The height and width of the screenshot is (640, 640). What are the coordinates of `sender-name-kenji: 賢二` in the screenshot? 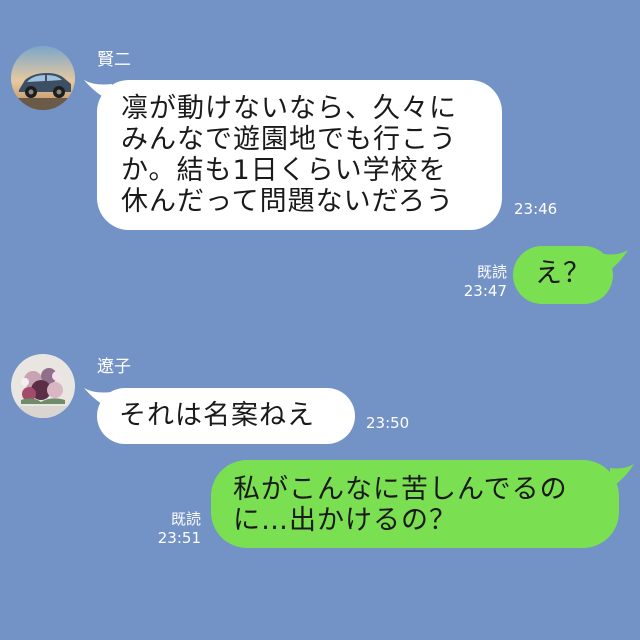 It's located at (114, 60).